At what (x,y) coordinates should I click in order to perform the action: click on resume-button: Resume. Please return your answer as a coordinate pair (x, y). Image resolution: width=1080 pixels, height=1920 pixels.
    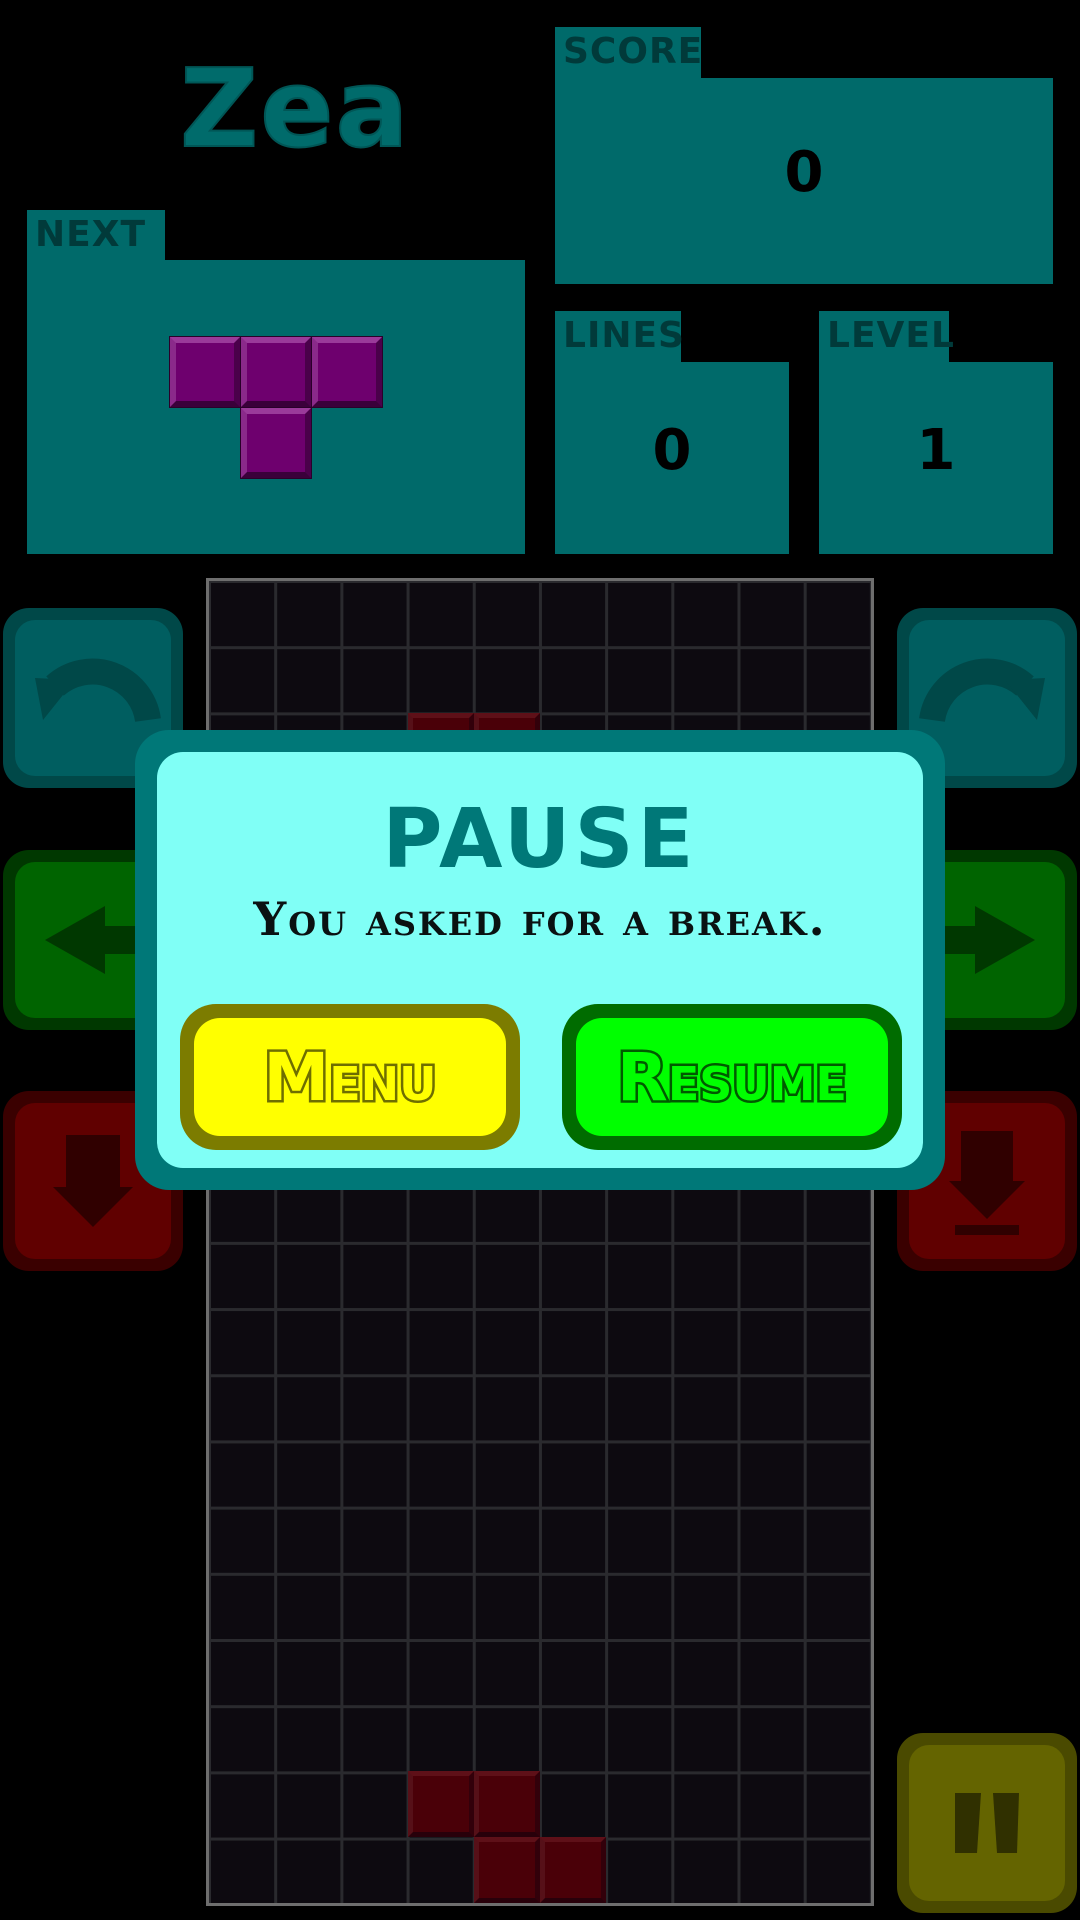
    Looking at the image, I should click on (732, 1077).